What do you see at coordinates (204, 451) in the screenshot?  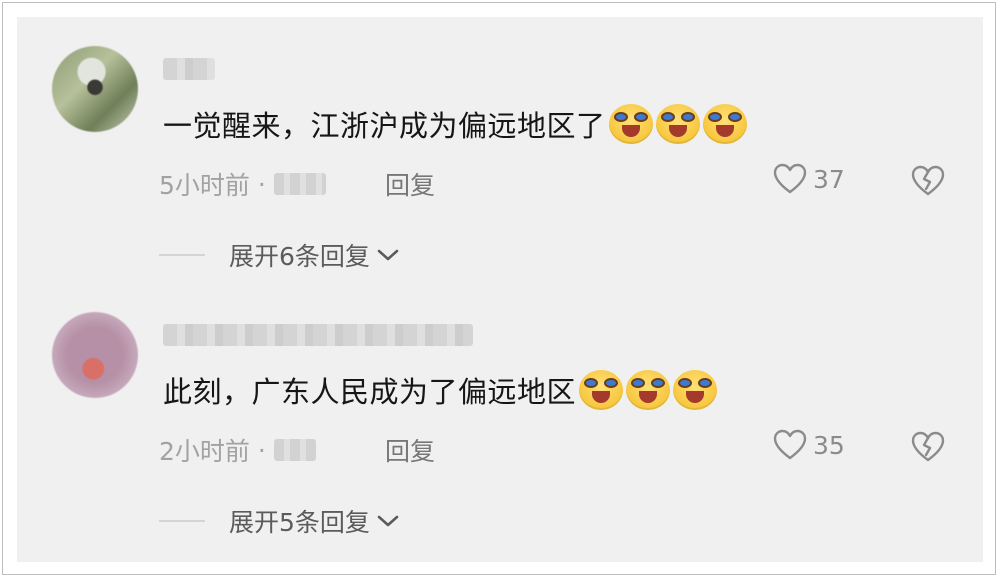 I see `comment-time: 2小时前` at bounding box center [204, 451].